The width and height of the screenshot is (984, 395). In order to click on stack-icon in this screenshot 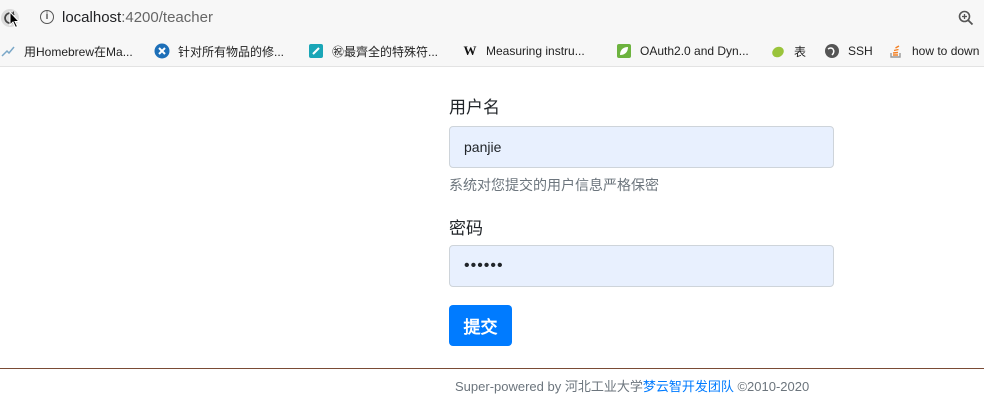, I will do `click(896, 51)`.